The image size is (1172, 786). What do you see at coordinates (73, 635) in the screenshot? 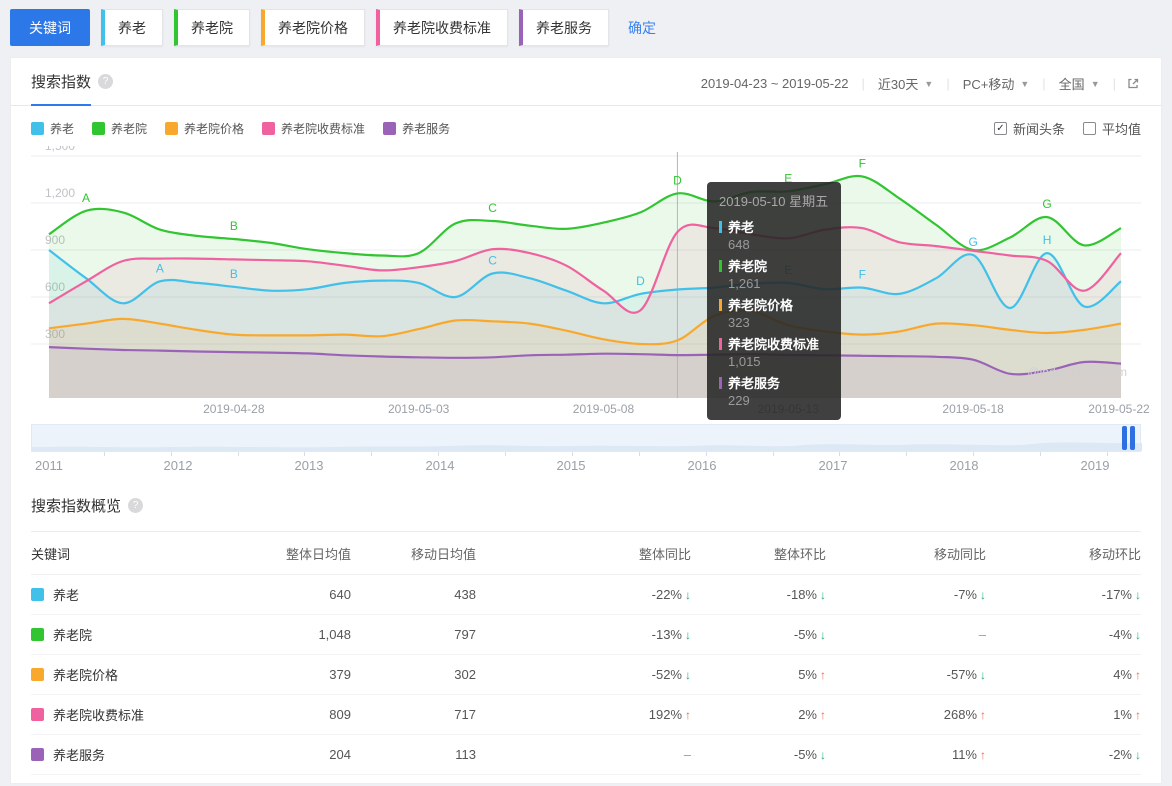
I see `keyword-name: 养老院` at bounding box center [73, 635].